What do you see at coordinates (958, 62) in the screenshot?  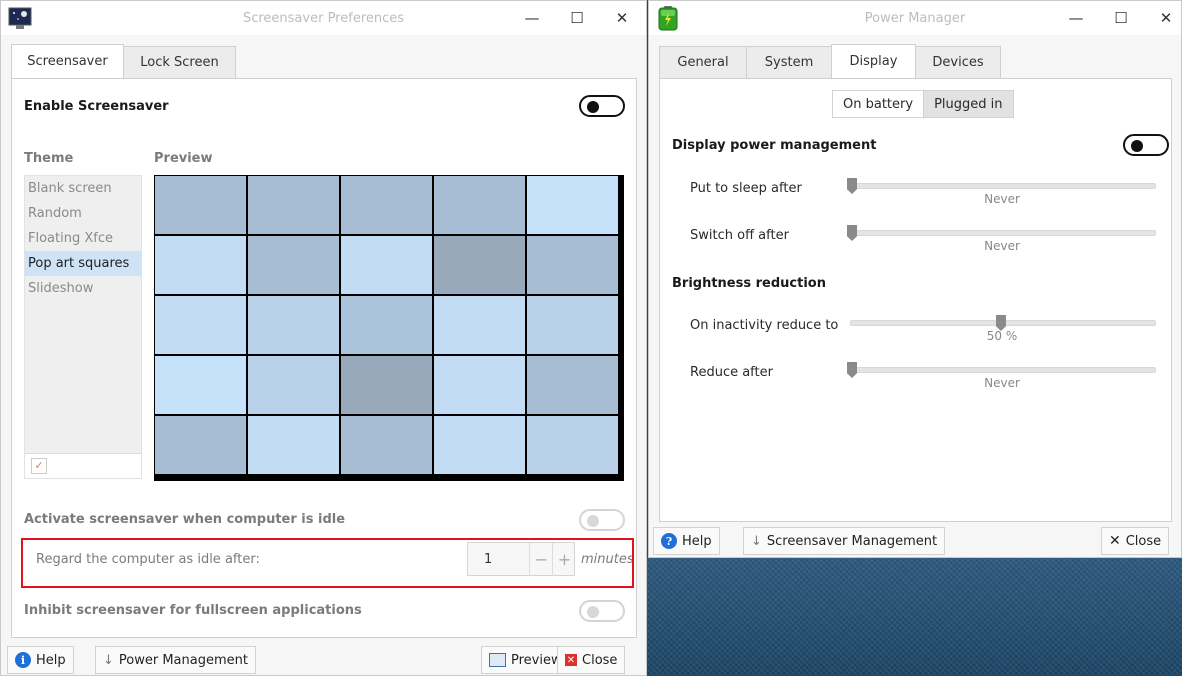 I see `tab-devices: Devices` at bounding box center [958, 62].